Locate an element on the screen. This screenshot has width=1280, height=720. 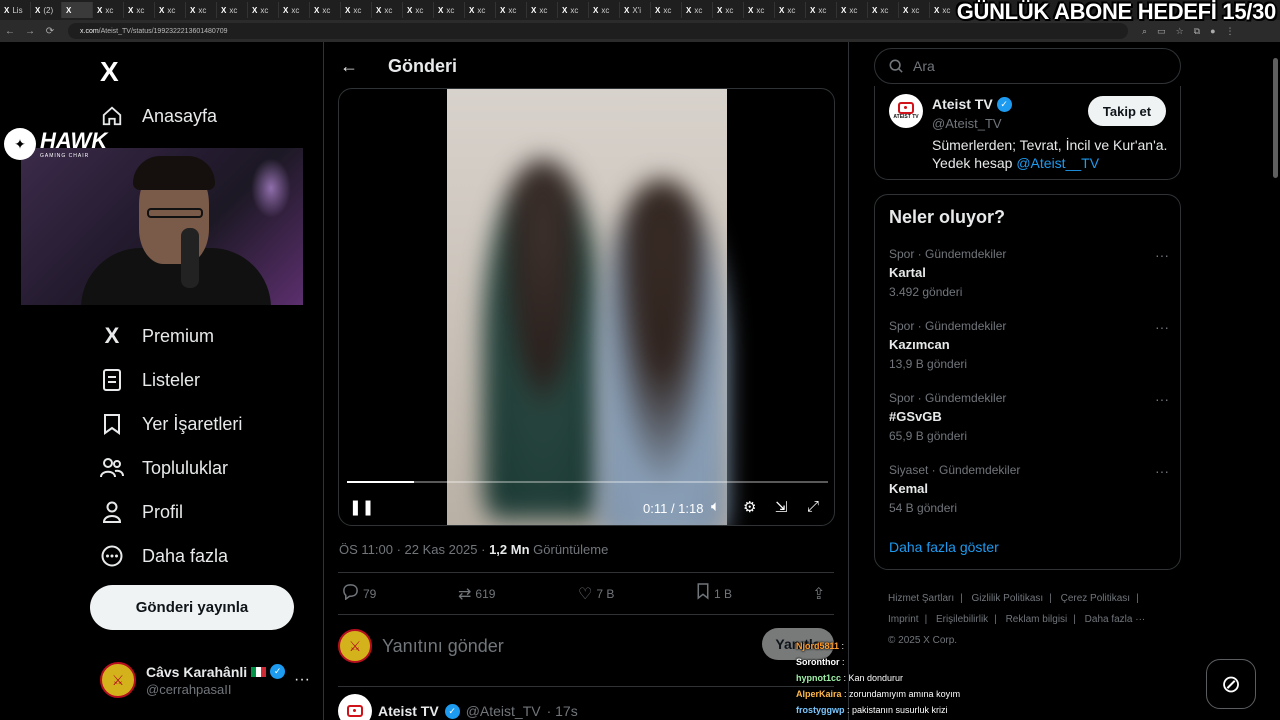
settings-gear-icon: ⚙ is located at coordinates (749, 507).